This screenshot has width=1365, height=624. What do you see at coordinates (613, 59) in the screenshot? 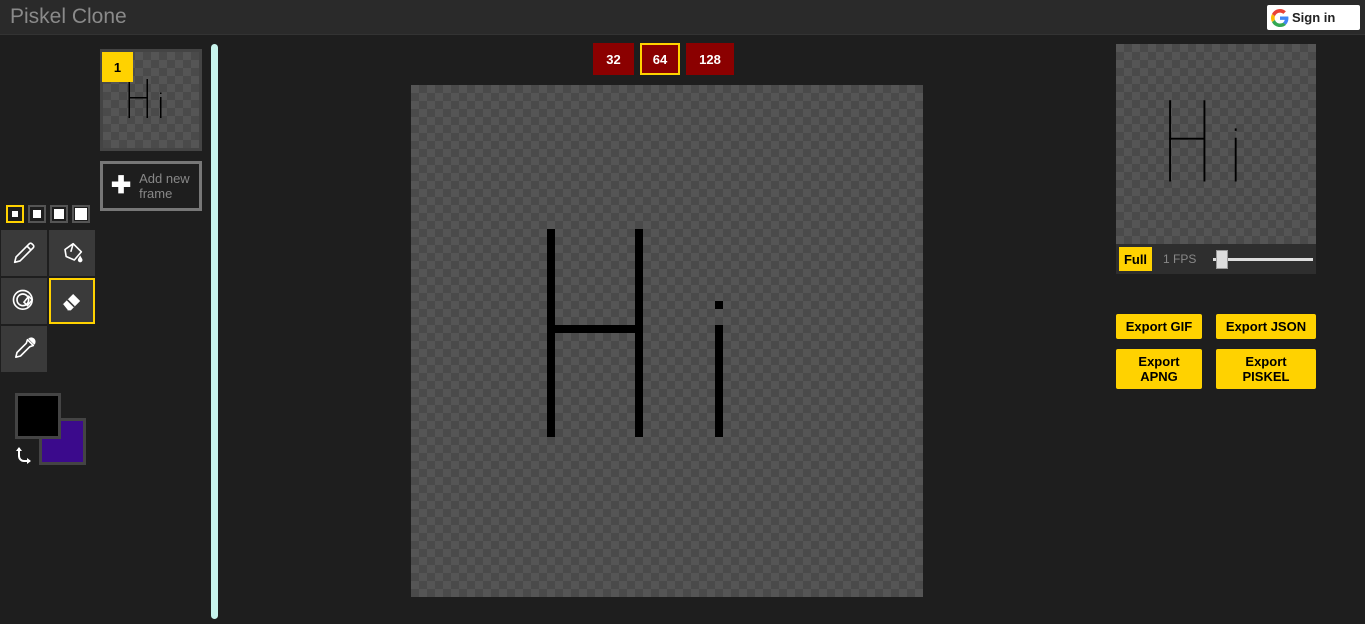
I see `resolution-32-button: 32` at bounding box center [613, 59].